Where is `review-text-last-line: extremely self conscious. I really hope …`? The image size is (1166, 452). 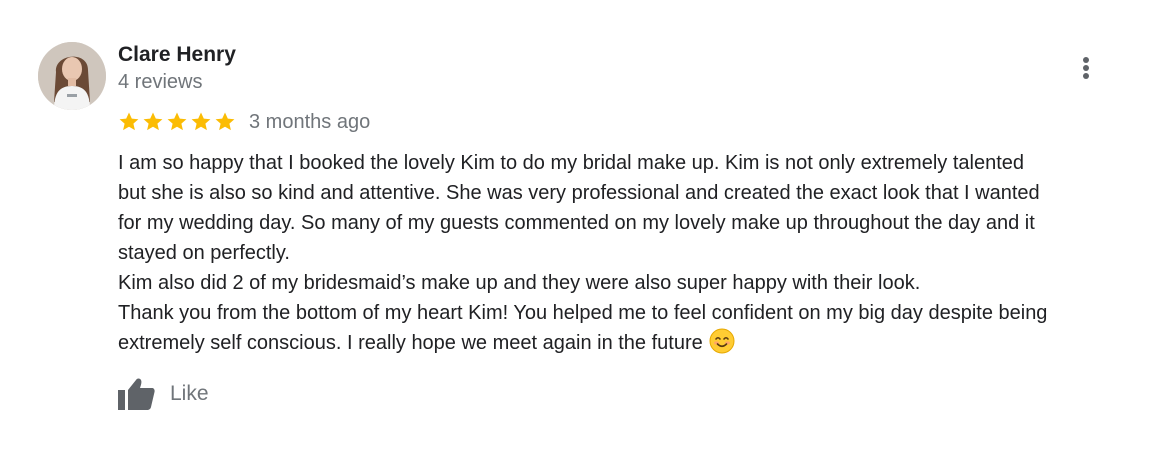 review-text-last-line: extremely self conscious. I really hope … is located at coordinates (633, 343).